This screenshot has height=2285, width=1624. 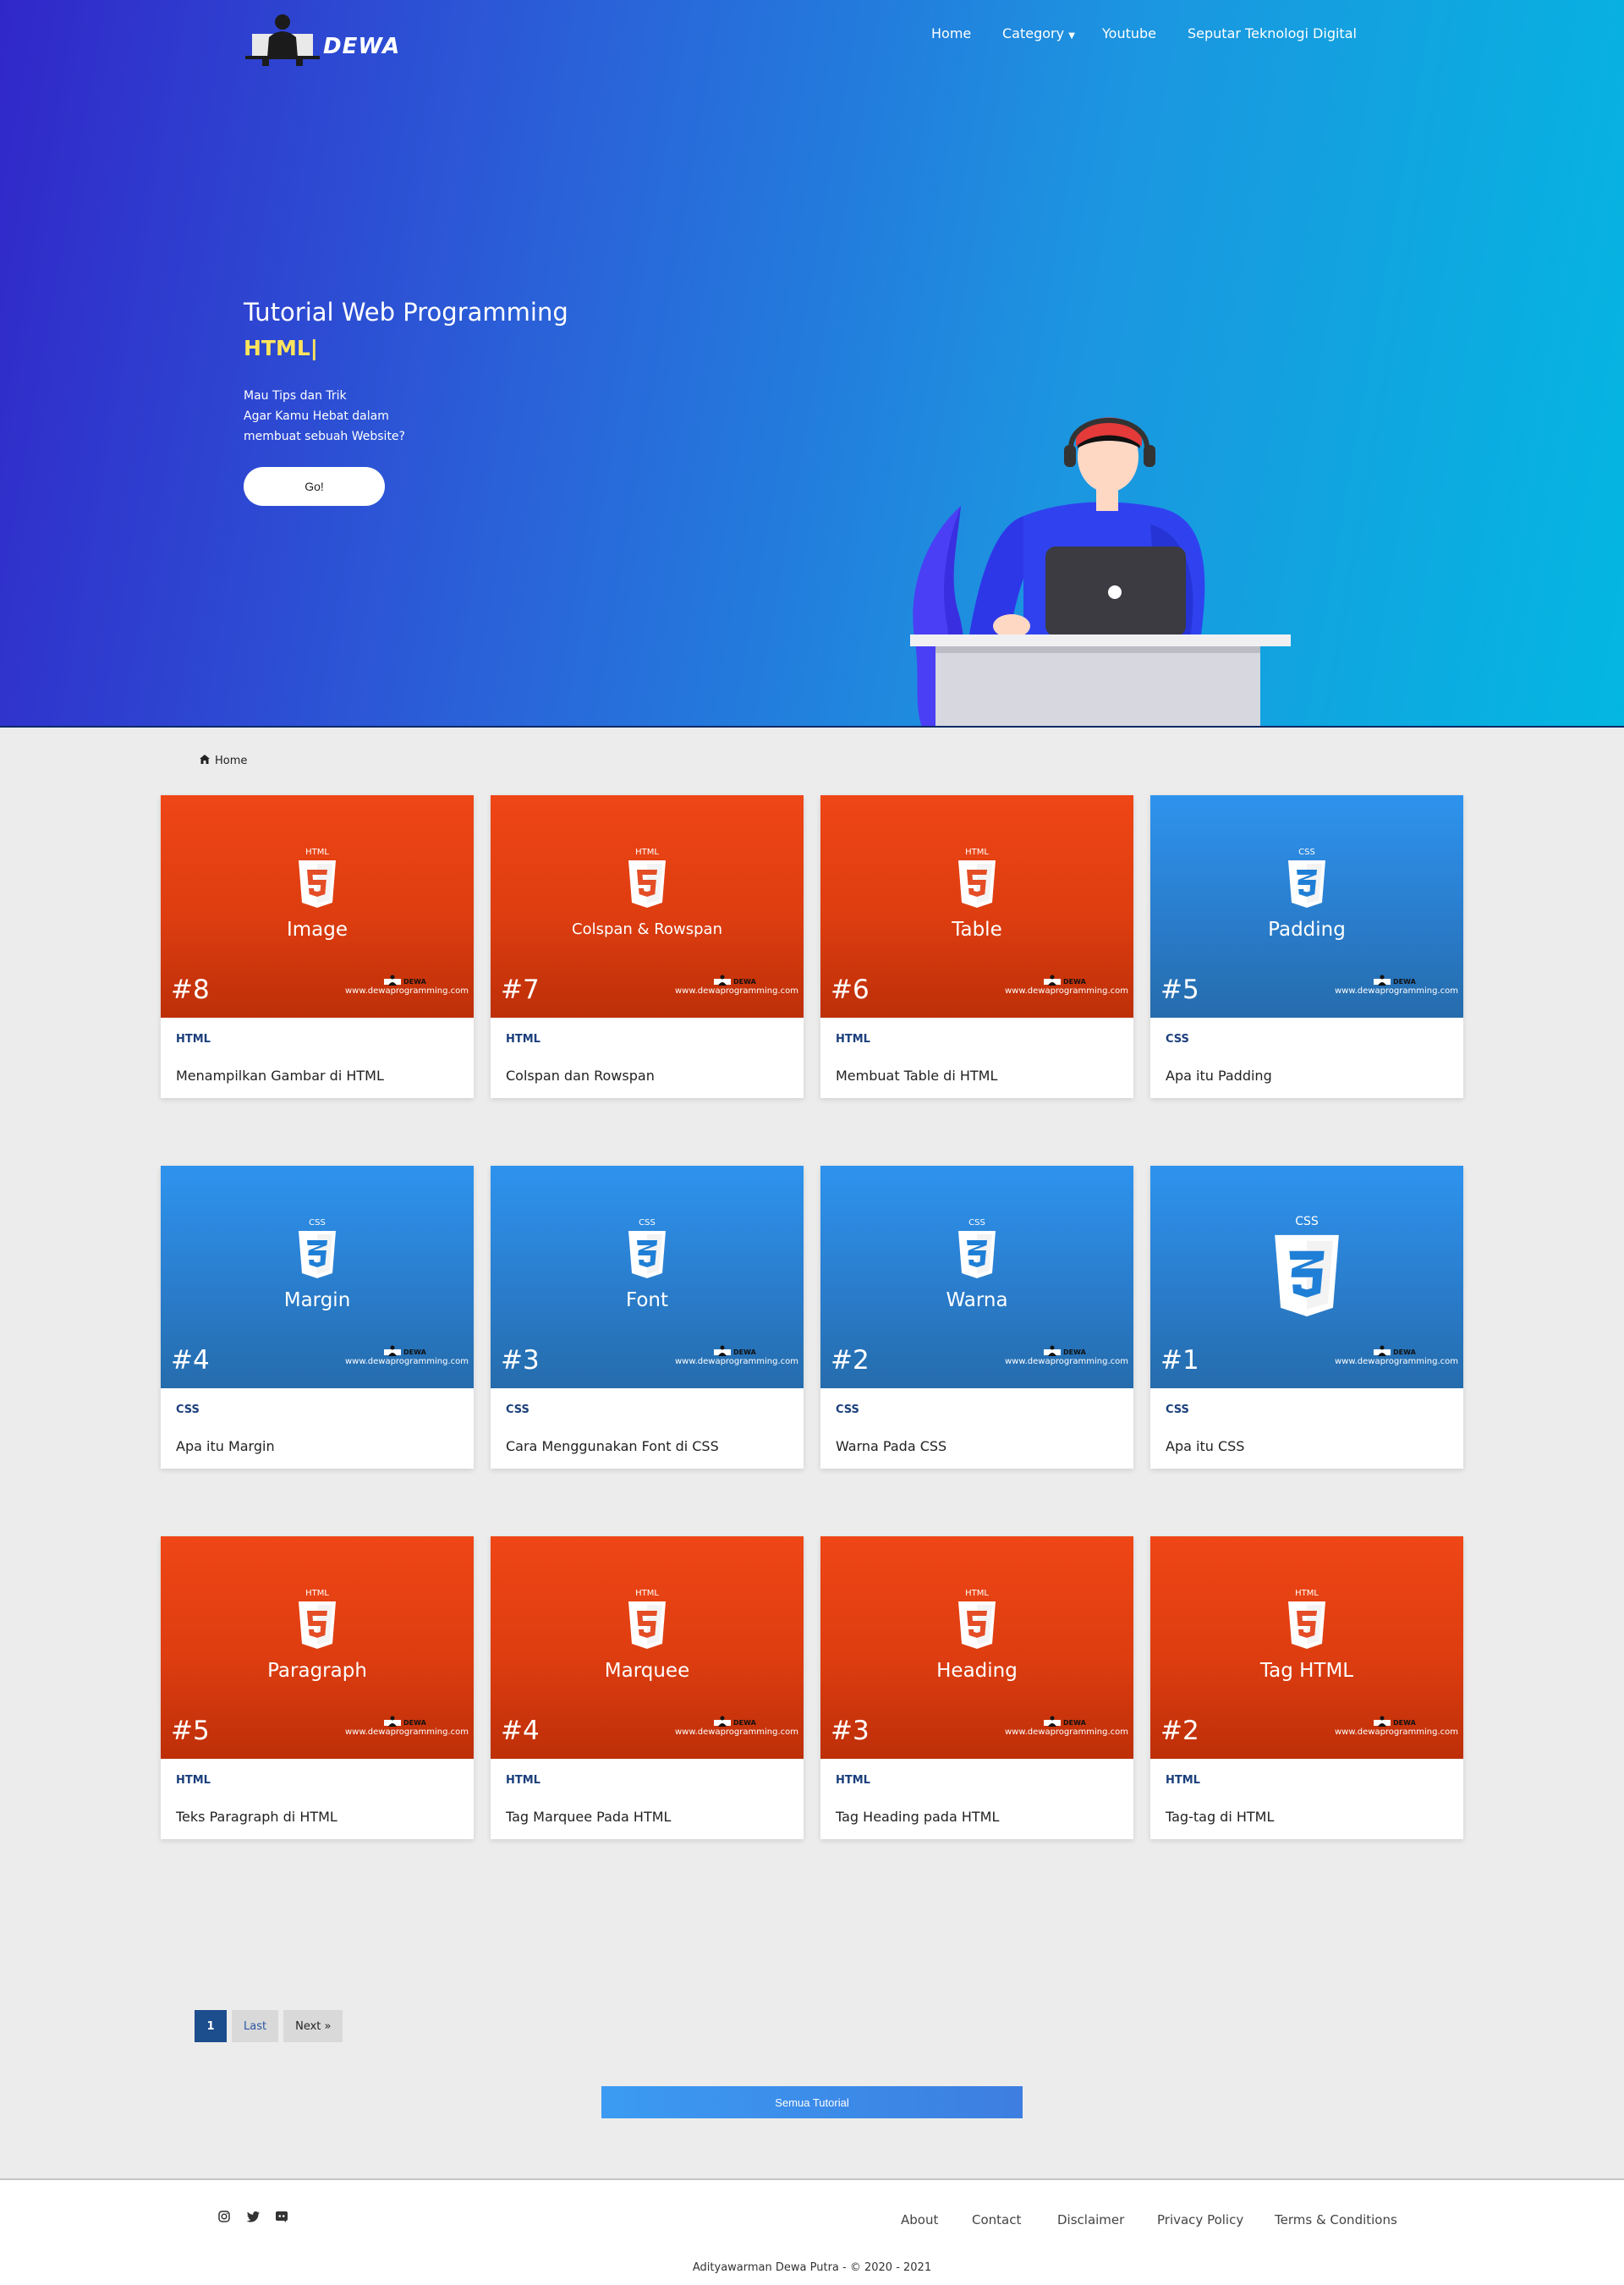 I want to click on card-title: Warna Pada CSS, so click(x=891, y=1446).